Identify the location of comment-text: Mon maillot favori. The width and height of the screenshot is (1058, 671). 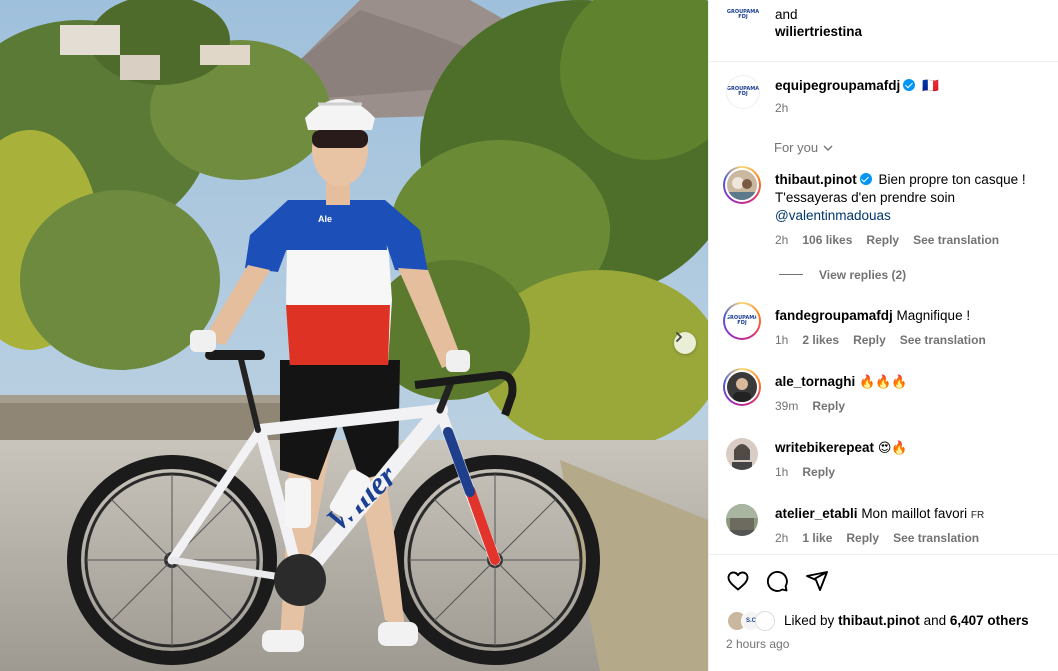
(914, 513).